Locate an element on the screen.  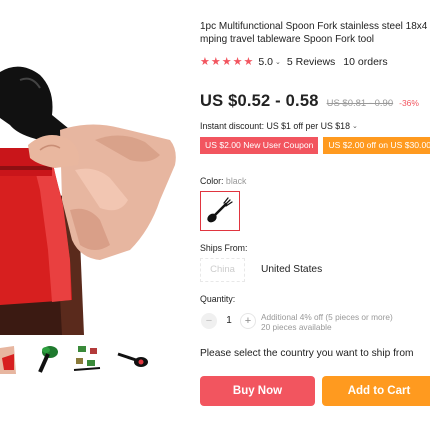
store-coupon: US $2.00 off on US $30.00 is located at coordinates (376, 145).